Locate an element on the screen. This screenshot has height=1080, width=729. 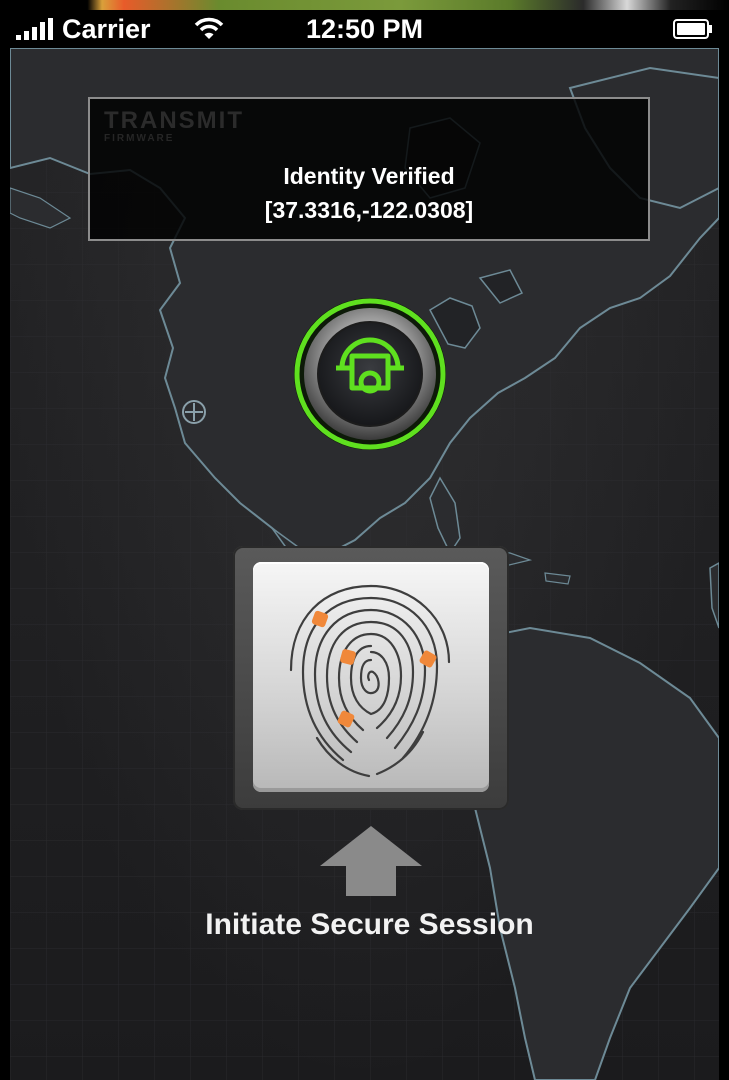
location-coordinates: [37.3316,-122.0308] is located at coordinates (369, 210).